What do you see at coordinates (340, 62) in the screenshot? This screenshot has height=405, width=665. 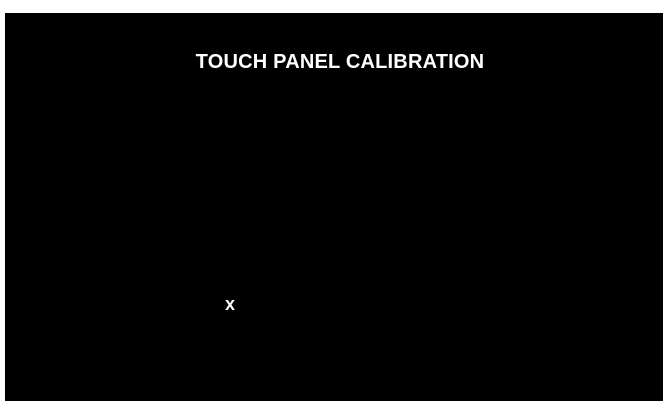 I see `page-title: TOUCH PANEL CALIBRATION` at bounding box center [340, 62].